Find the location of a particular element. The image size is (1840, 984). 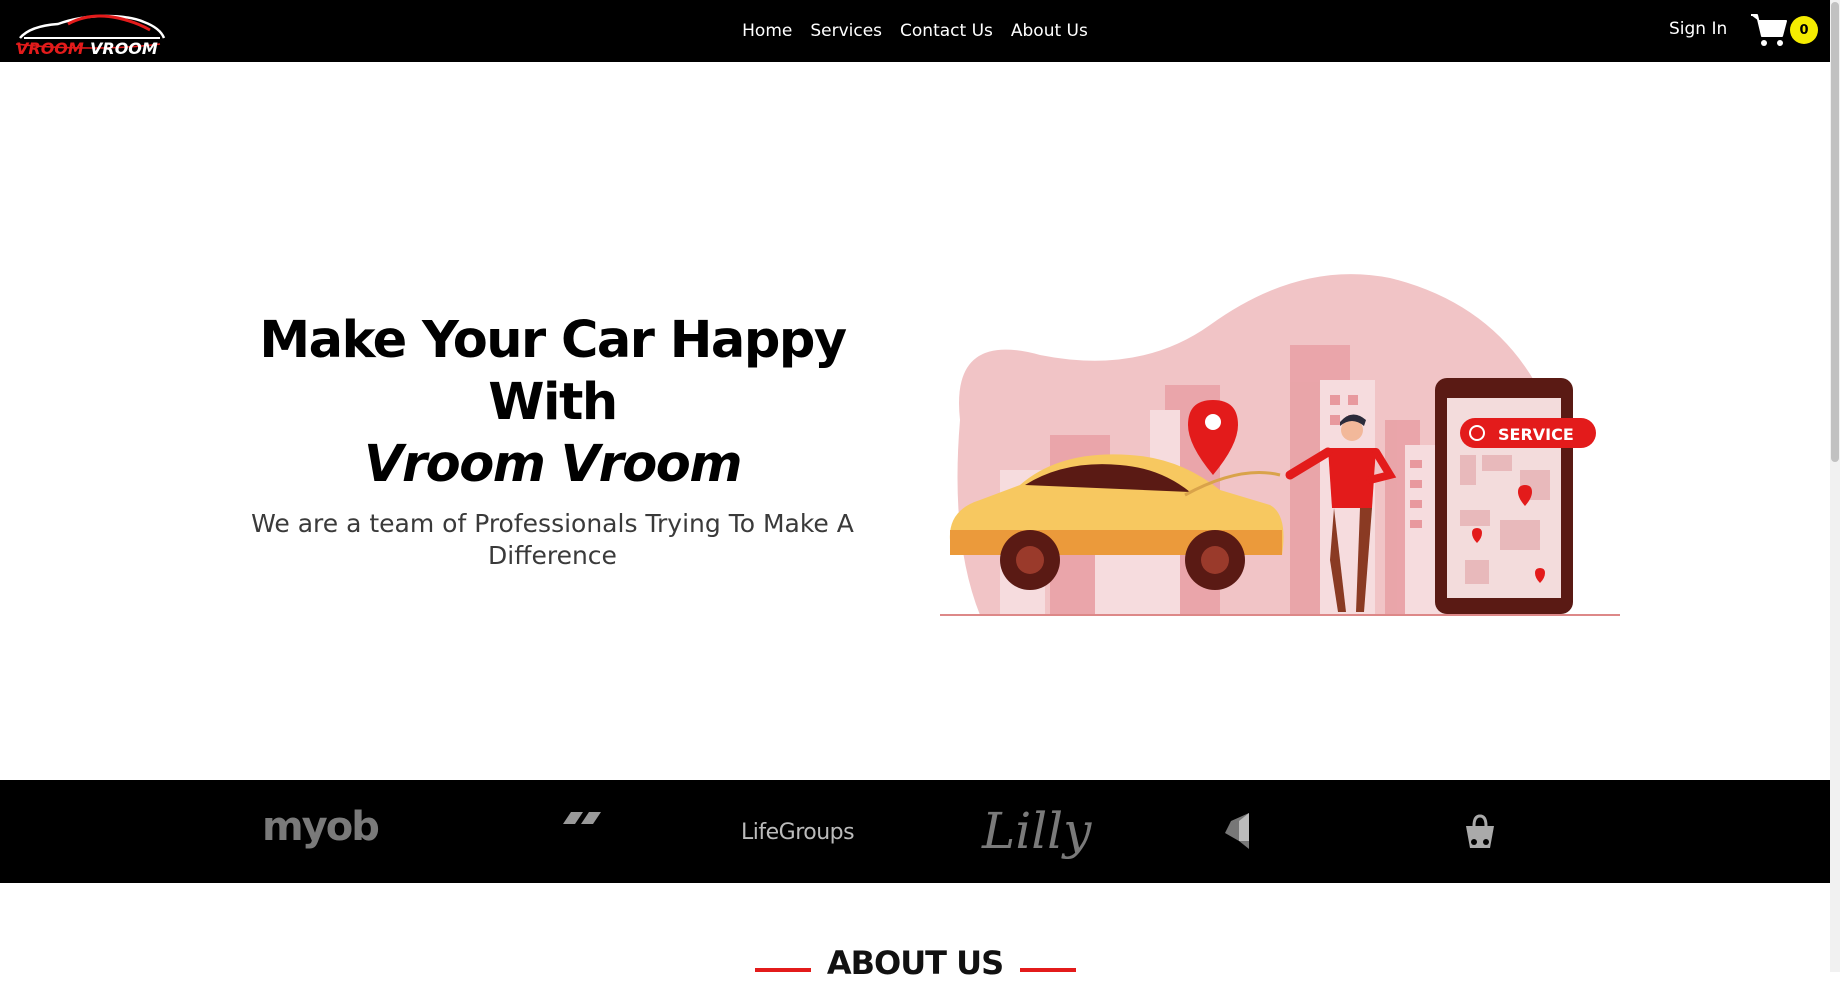

hero-title-brand: Vroom Vroom is located at coordinates (553, 464).